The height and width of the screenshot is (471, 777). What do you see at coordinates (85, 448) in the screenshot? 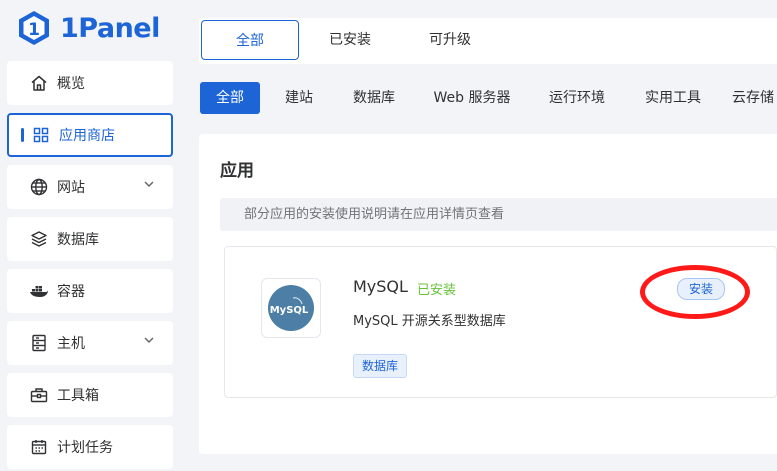
I see `sidebar-item-label: 计划任务` at bounding box center [85, 448].